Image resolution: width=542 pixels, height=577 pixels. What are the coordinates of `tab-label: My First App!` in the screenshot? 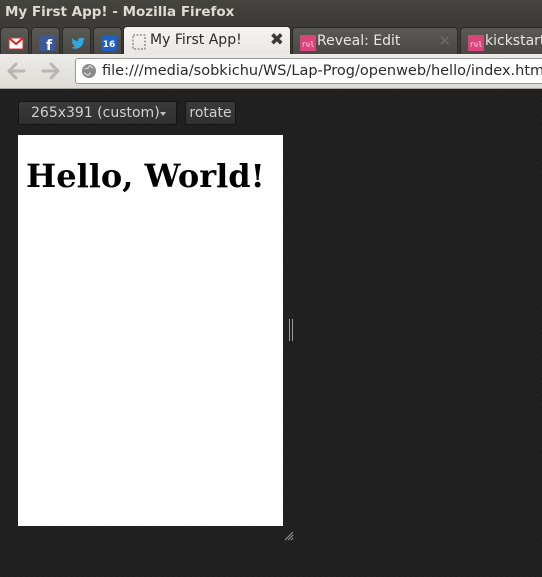 It's located at (196, 40).